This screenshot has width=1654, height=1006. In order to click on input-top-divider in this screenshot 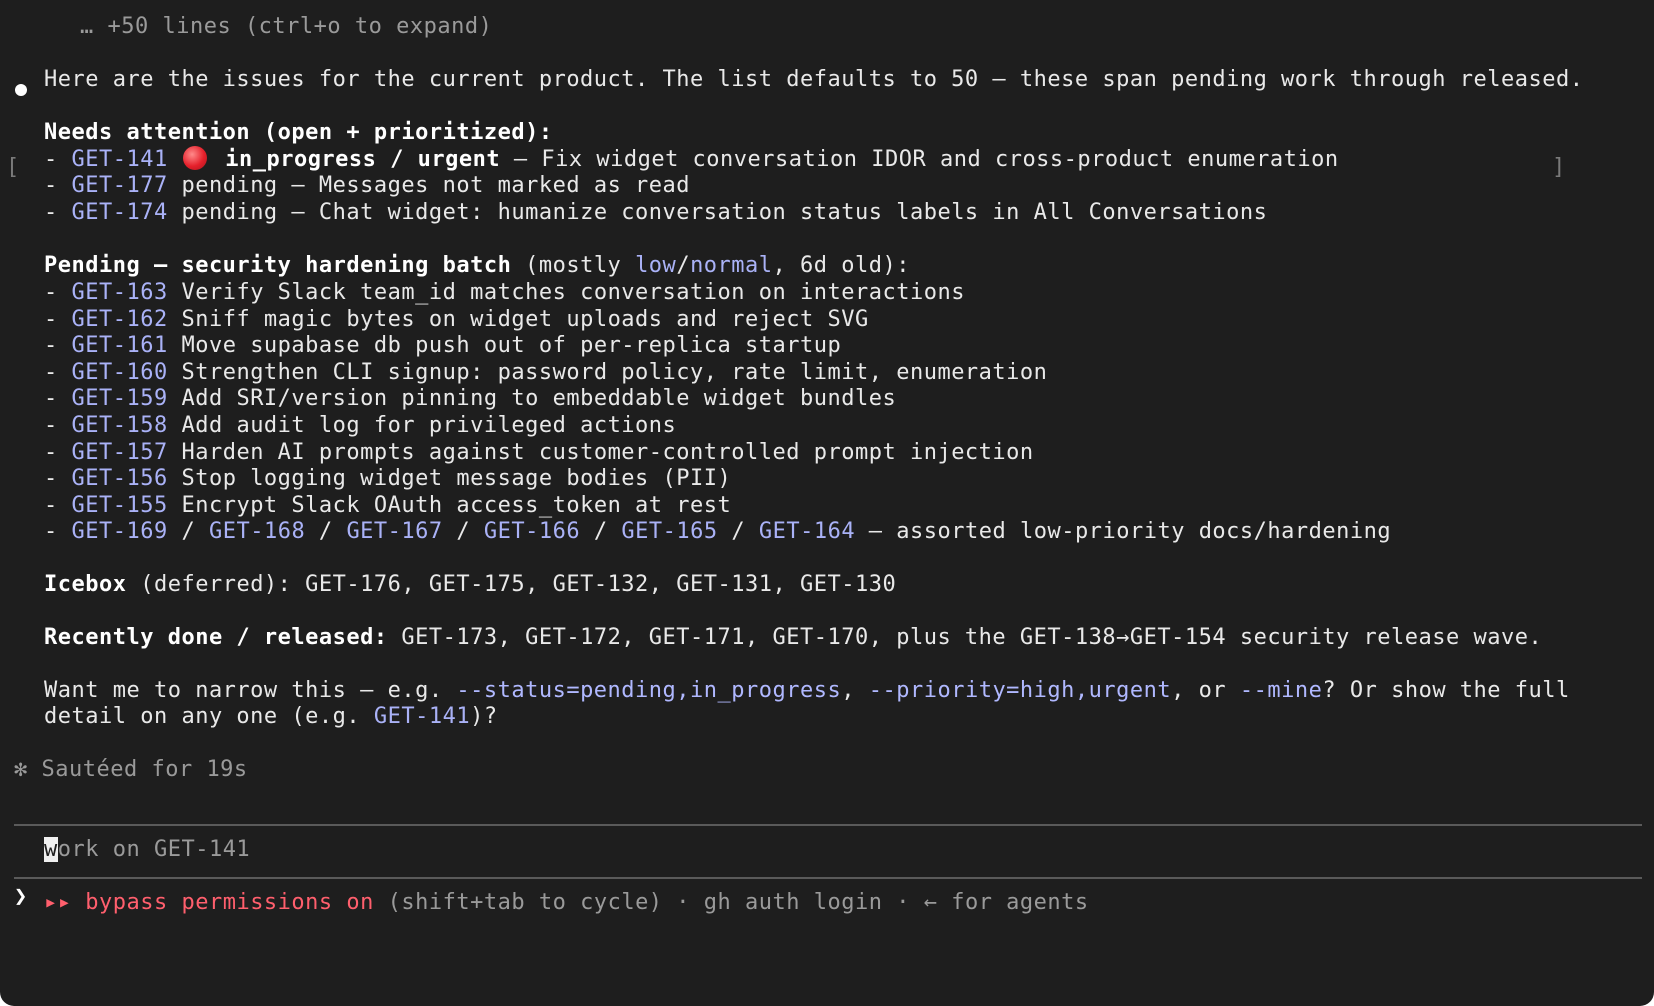, I will do `click(828, 825)`.